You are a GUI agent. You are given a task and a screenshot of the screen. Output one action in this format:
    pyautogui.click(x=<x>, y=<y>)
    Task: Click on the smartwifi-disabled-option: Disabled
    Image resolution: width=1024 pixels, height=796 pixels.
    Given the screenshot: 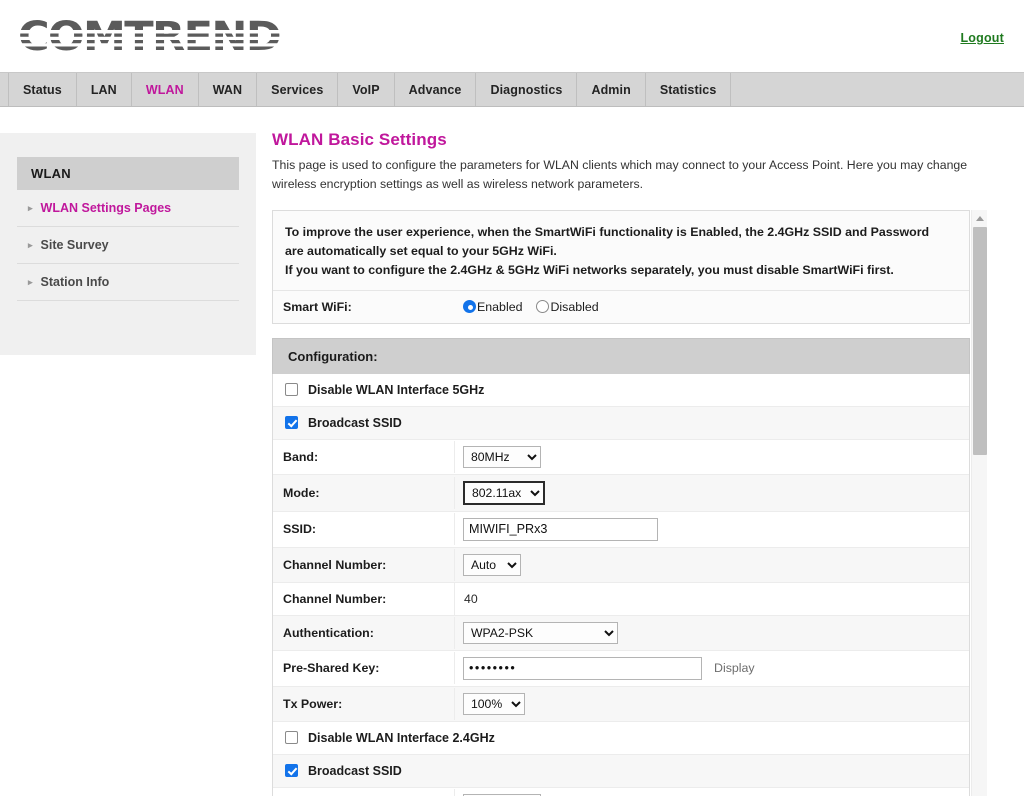 What is the action you would take?
    pyautogui.click(x=567, y=306)
    